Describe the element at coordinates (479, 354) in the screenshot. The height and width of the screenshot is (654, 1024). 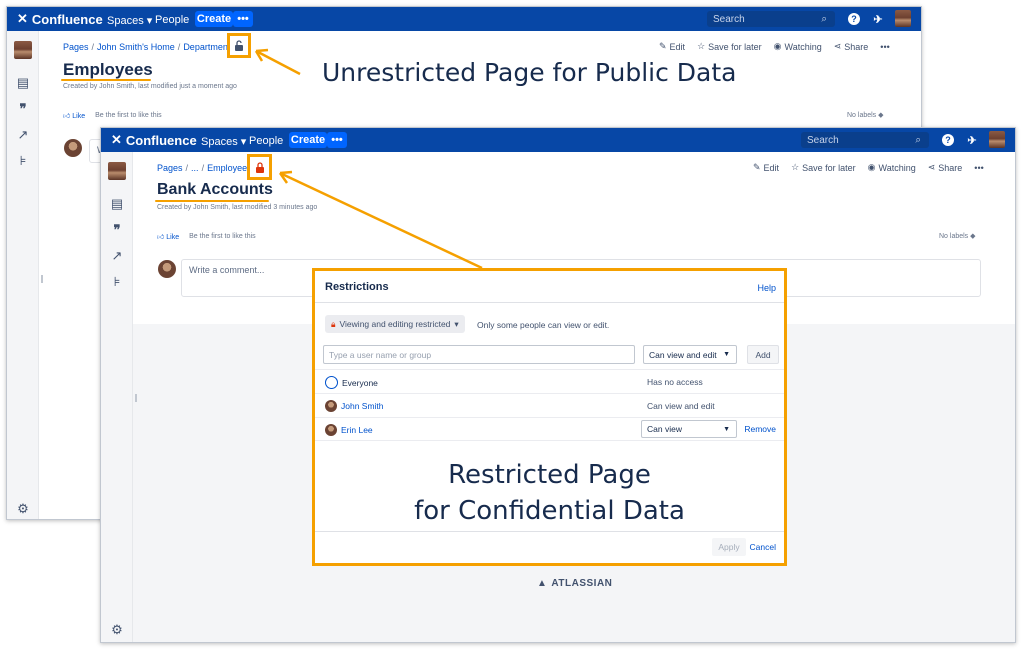
I see `user-search-input: Type a user name or group` at that location.